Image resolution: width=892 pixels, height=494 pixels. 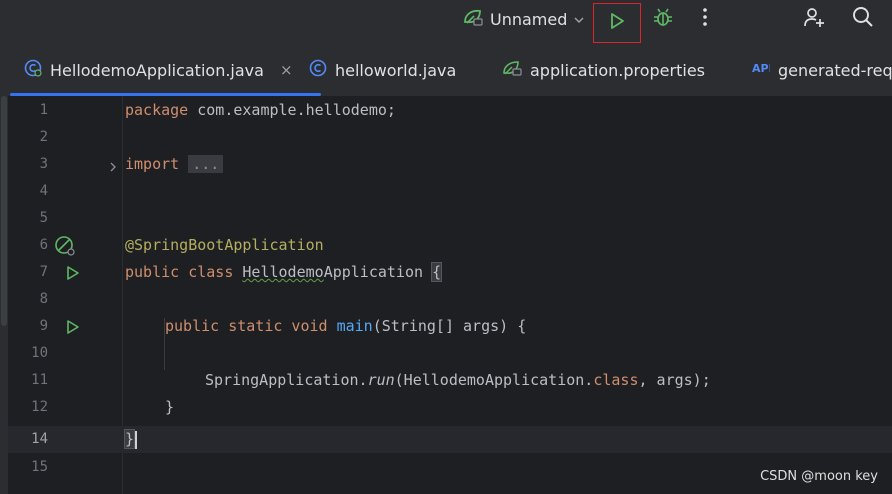 What do you see at coordinates (65, 248) in the screenshot?
I see `spring-bean-gutter-icon` at bounding box center [65, 248].